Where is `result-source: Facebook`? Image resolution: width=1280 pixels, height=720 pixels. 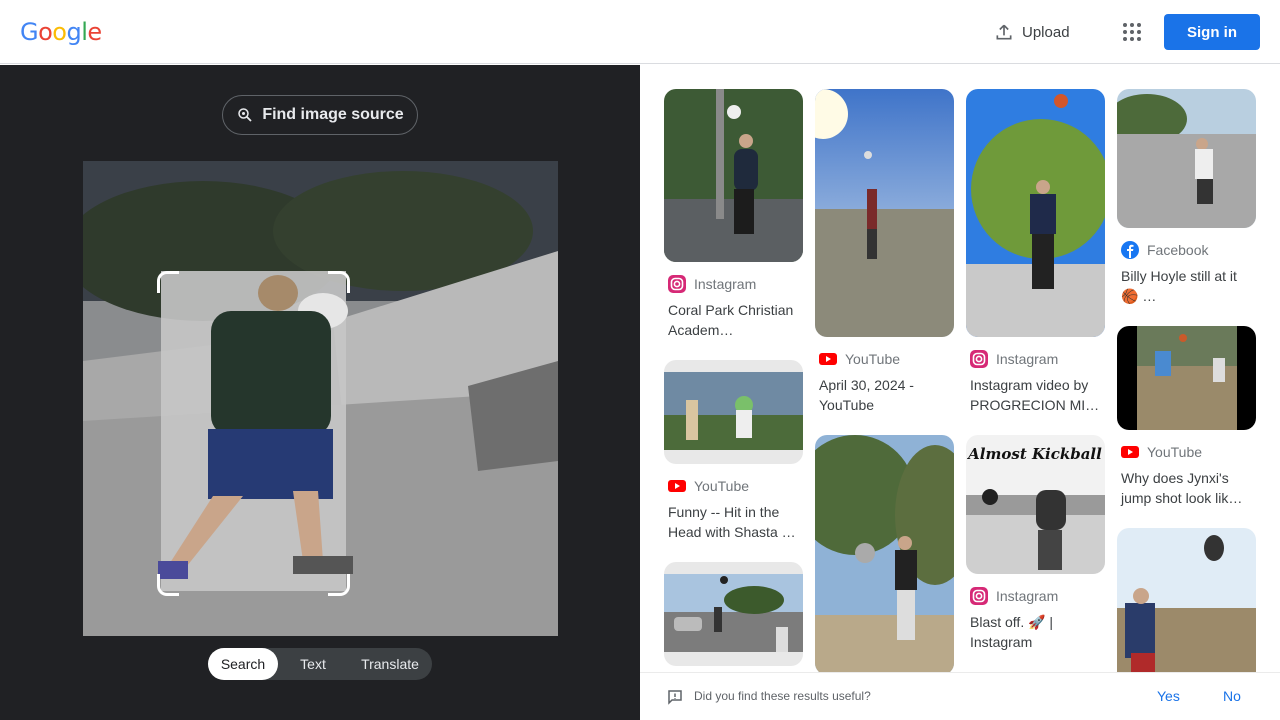 result-source: Facebook is located at coordinates (1178, 250).